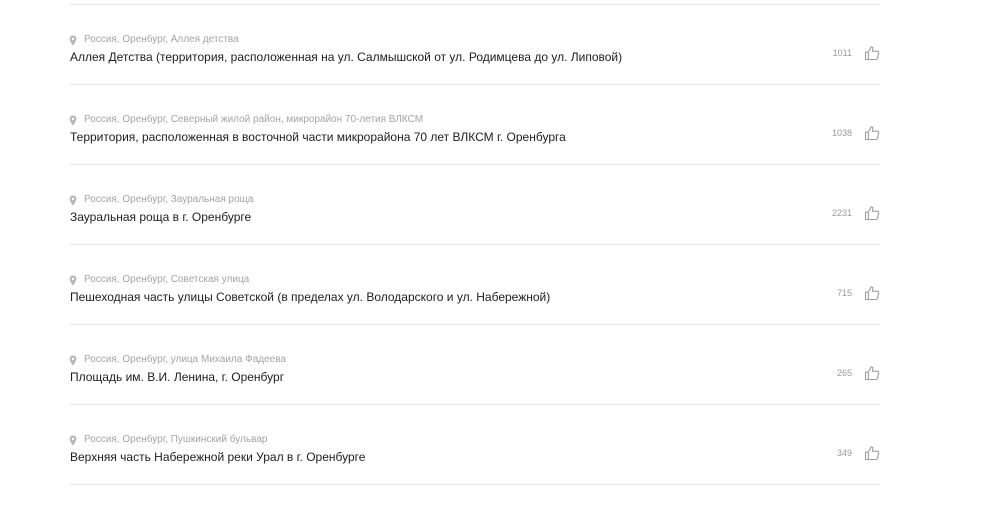 Image resolution: width=1000 pixels, height=514 pixels. What do you see at coordinates (474, 484) in the screenshot?
I see `divider` at bounding box center [474, 484].